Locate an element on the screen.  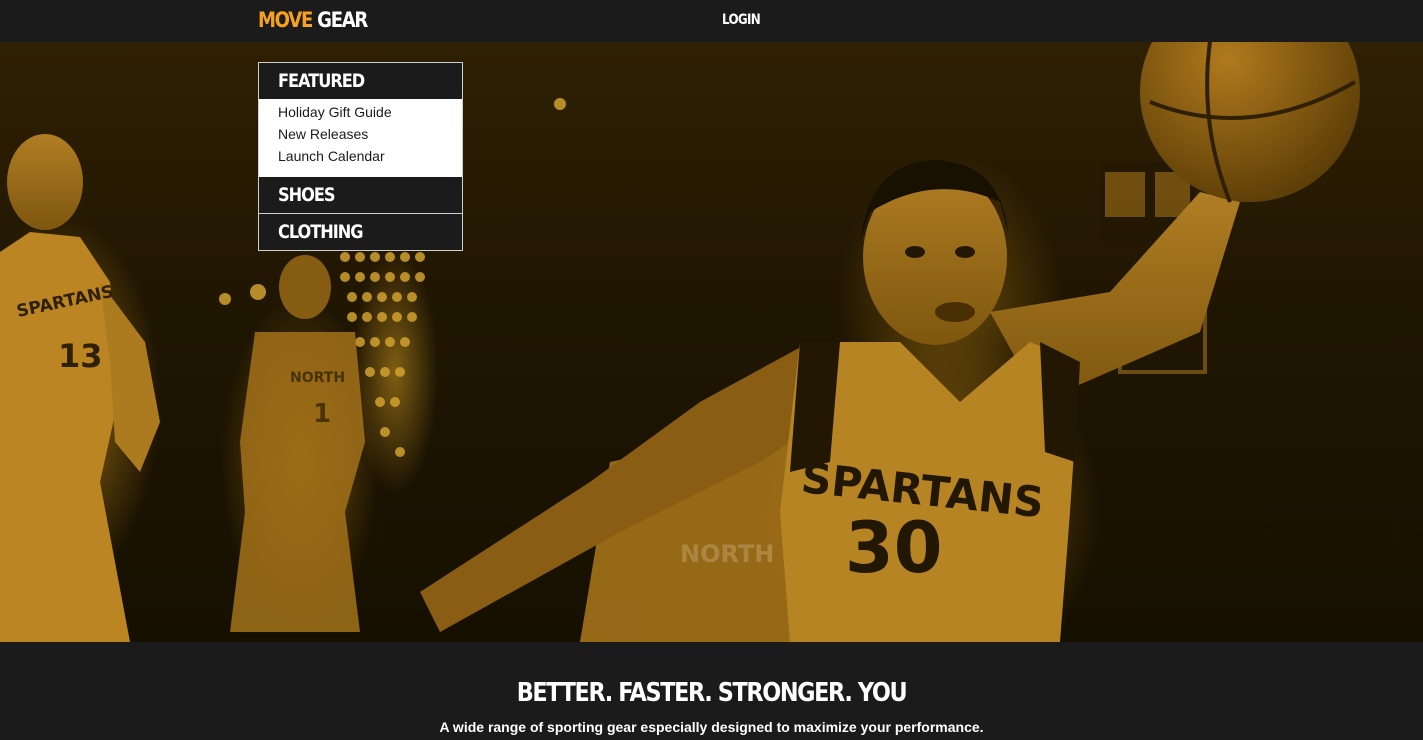
intro-headline: BETTER. FASTER. STRONGER. YOU is located at coordinates (711, 693).